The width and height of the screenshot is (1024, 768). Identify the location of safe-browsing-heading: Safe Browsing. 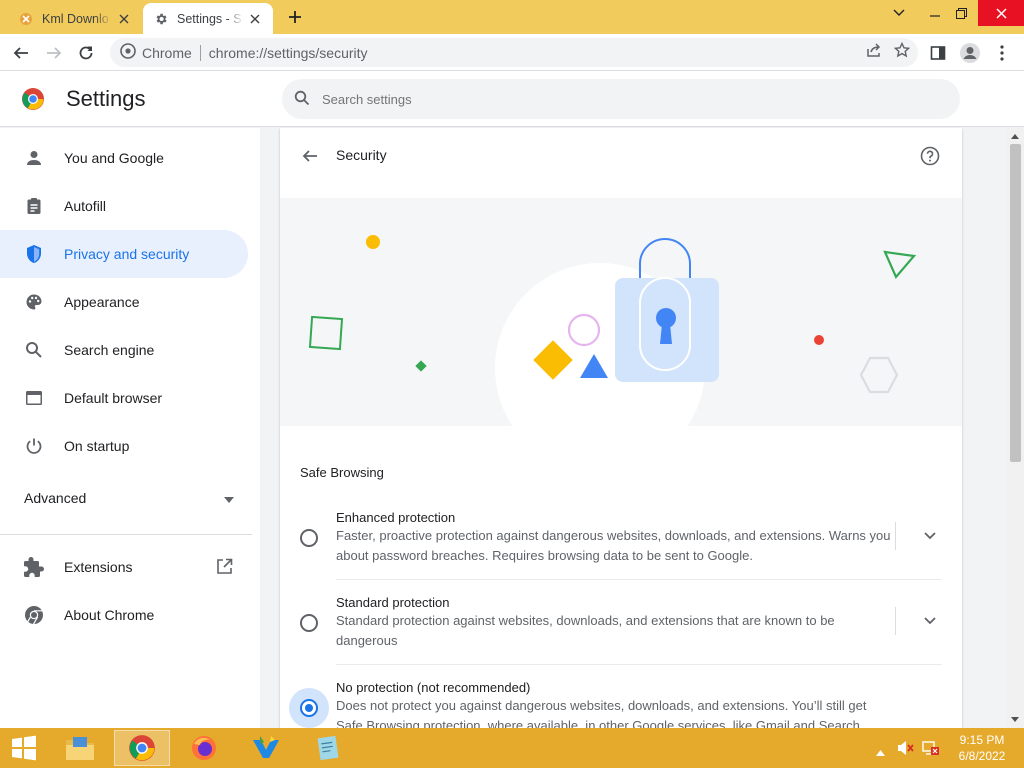
(342, 472).